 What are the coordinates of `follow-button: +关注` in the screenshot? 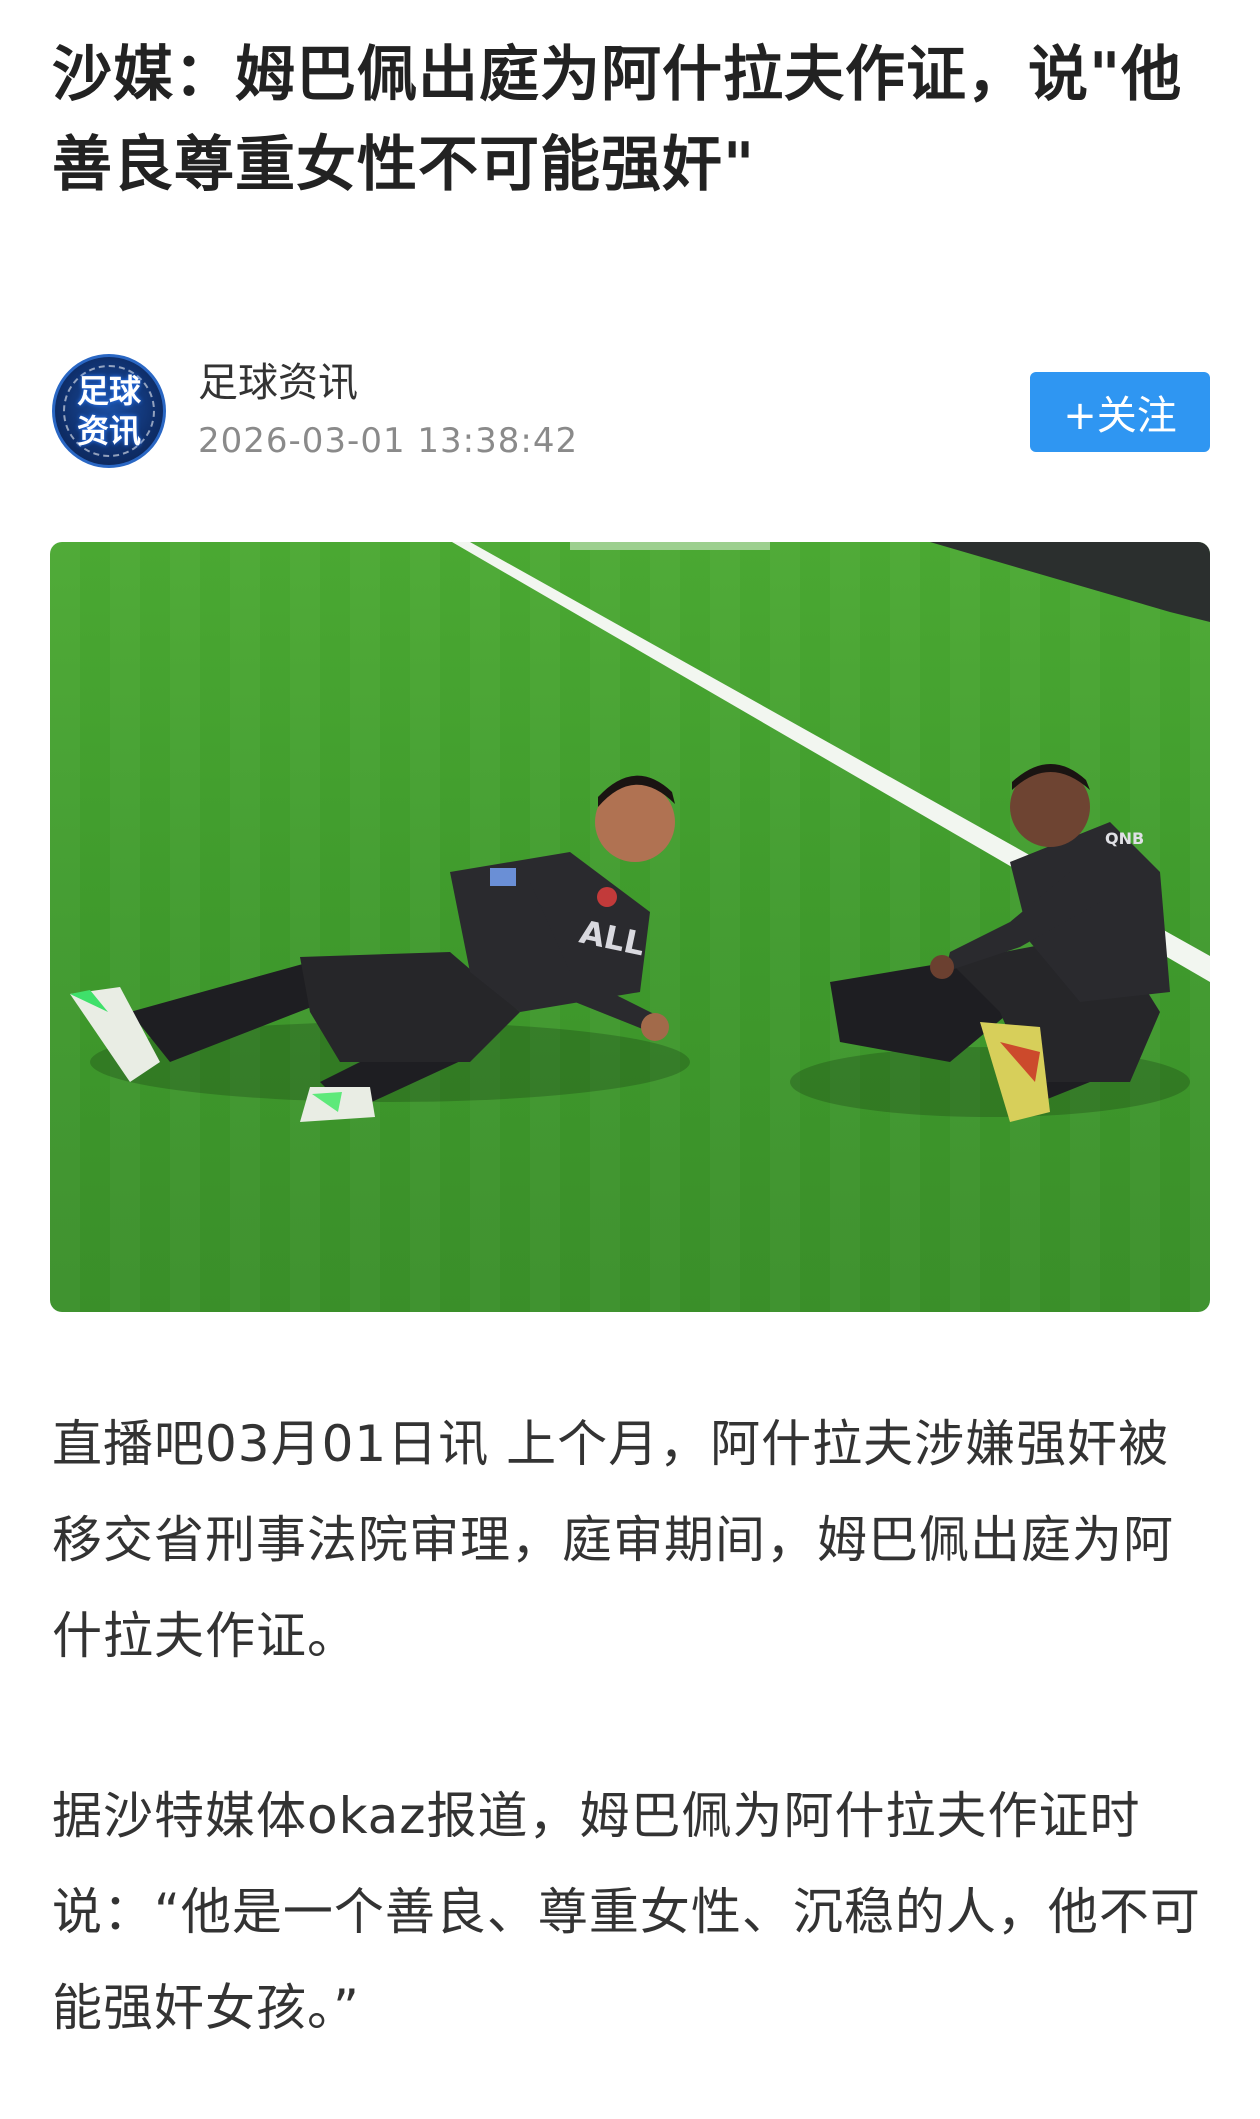 It's located at (1120, 412).